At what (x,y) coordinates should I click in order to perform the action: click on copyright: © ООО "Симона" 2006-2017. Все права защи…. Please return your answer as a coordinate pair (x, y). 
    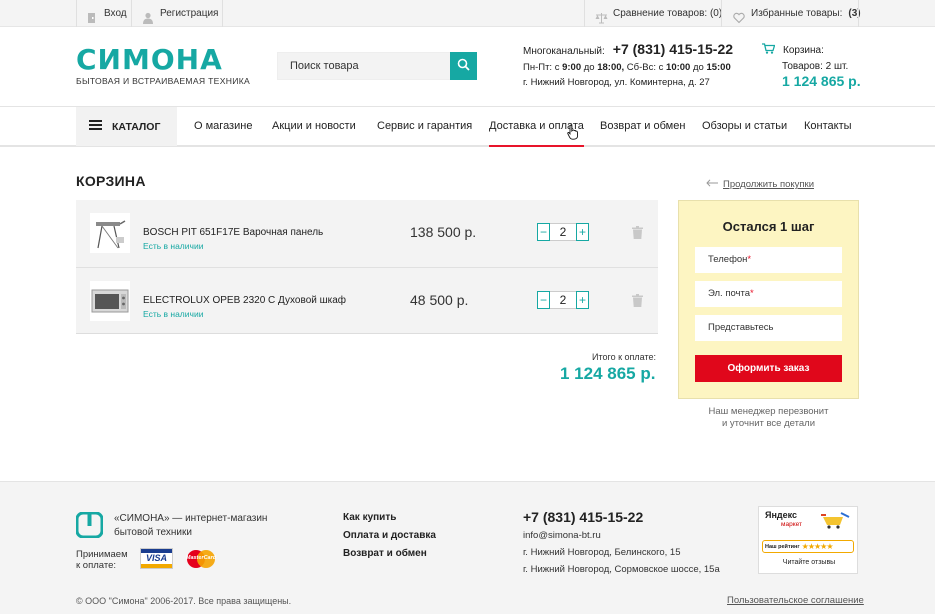
    Looking at the image, I should click on (184, 601).